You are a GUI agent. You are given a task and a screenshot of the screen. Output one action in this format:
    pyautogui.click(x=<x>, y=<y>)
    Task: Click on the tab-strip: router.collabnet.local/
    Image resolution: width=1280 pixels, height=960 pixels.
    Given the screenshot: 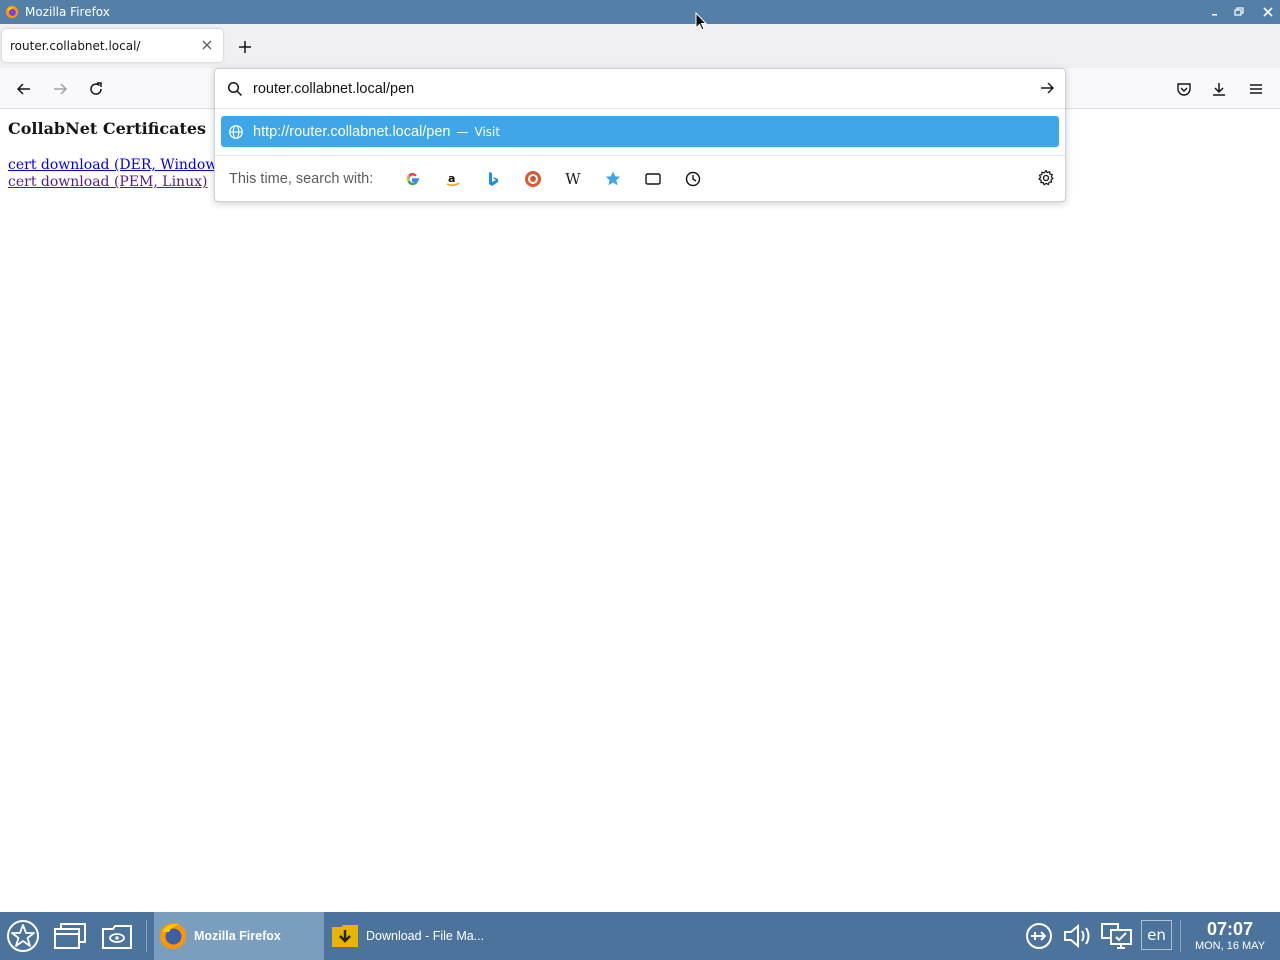 What is the action you would take?
    pyautogui.click(x=640, y=46)
    